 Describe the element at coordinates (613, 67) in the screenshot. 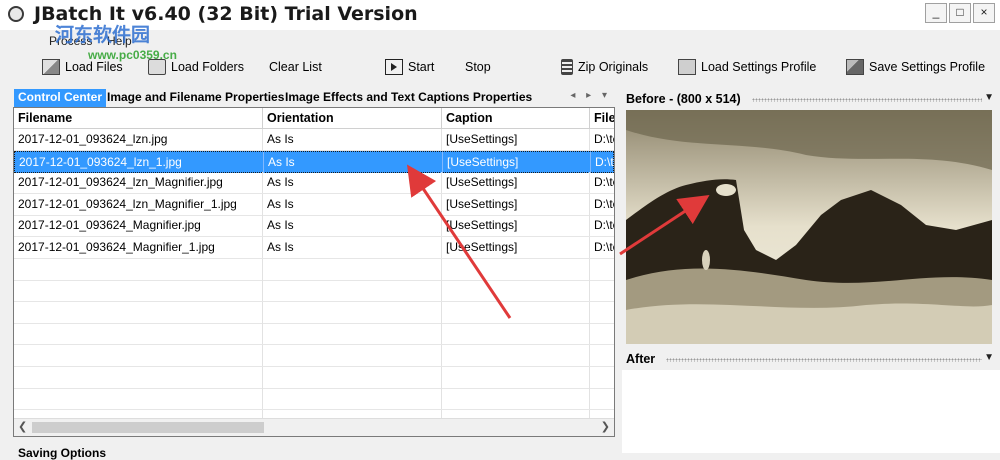

I see `zip-originals-label: Zip Originals` at that location.